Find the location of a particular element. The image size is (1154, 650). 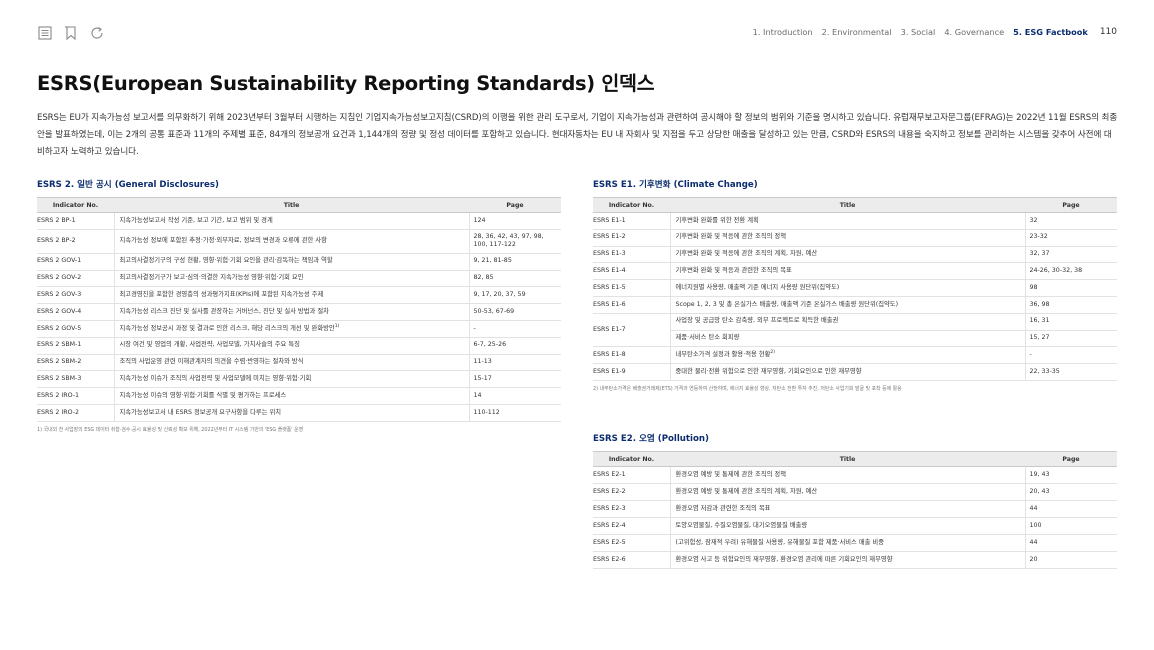

toolbar is located at coordinates (71, 33).